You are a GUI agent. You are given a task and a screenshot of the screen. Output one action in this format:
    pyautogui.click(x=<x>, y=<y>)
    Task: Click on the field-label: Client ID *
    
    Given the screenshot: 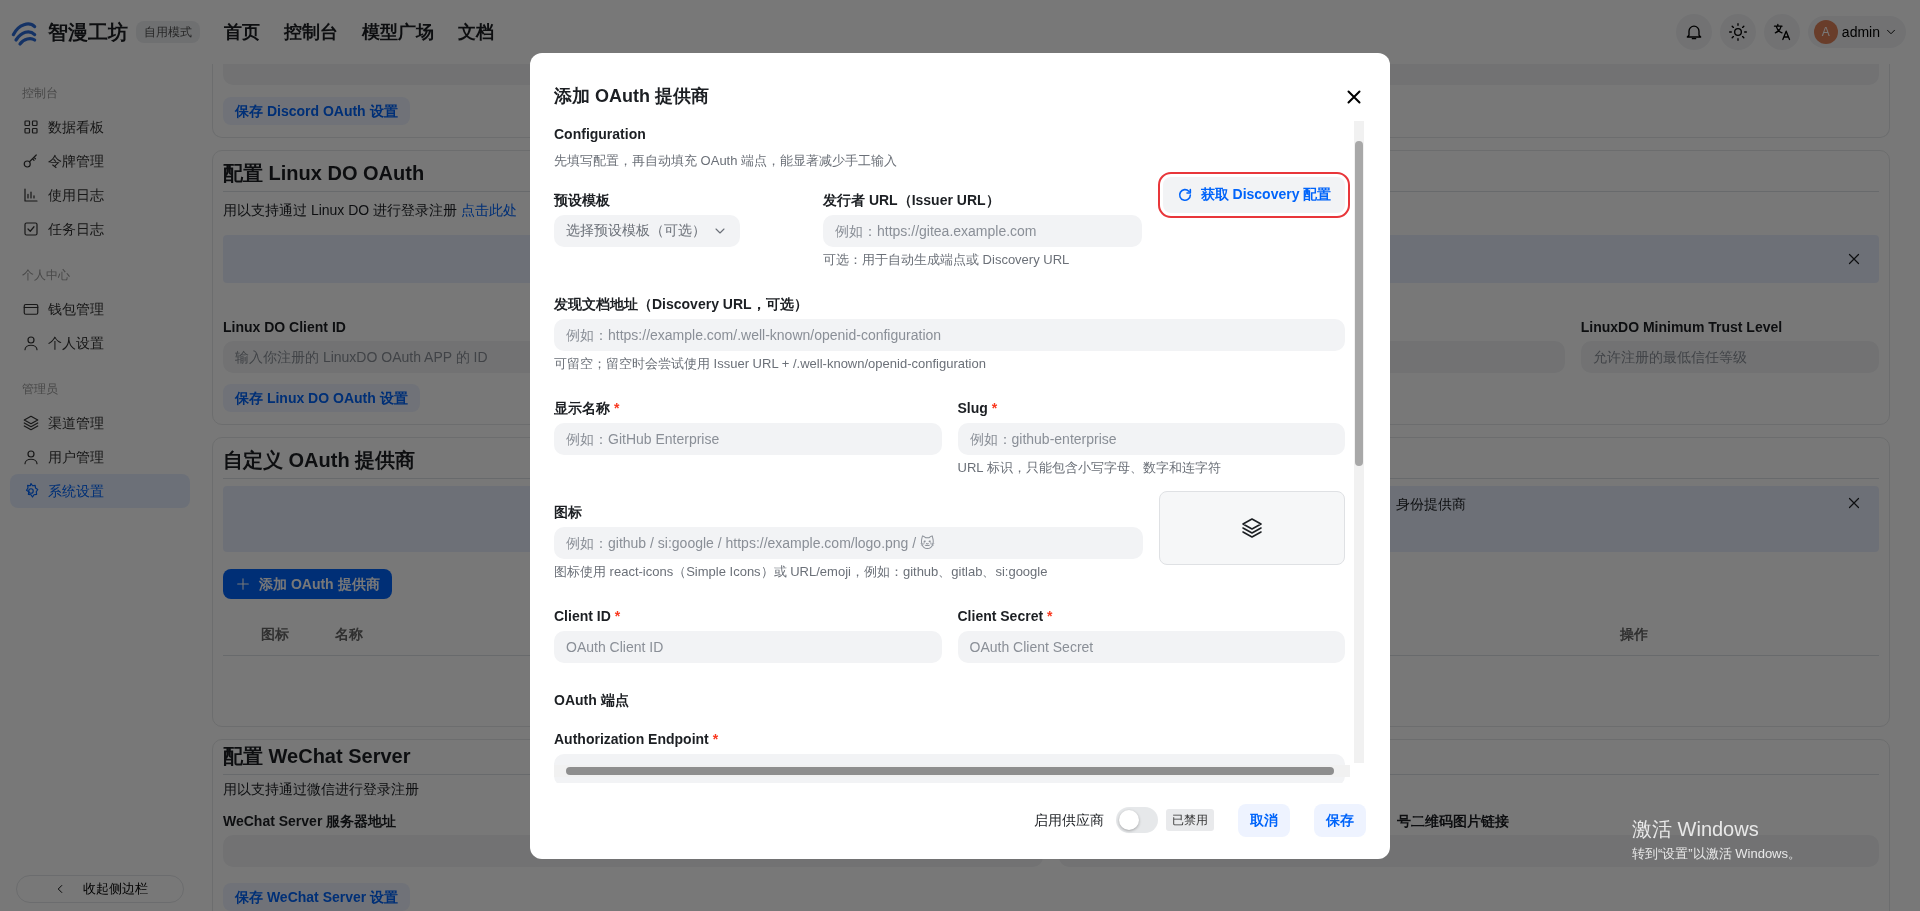 What is the action you would take?
    pyautogui.click(x=588, y=616)
    